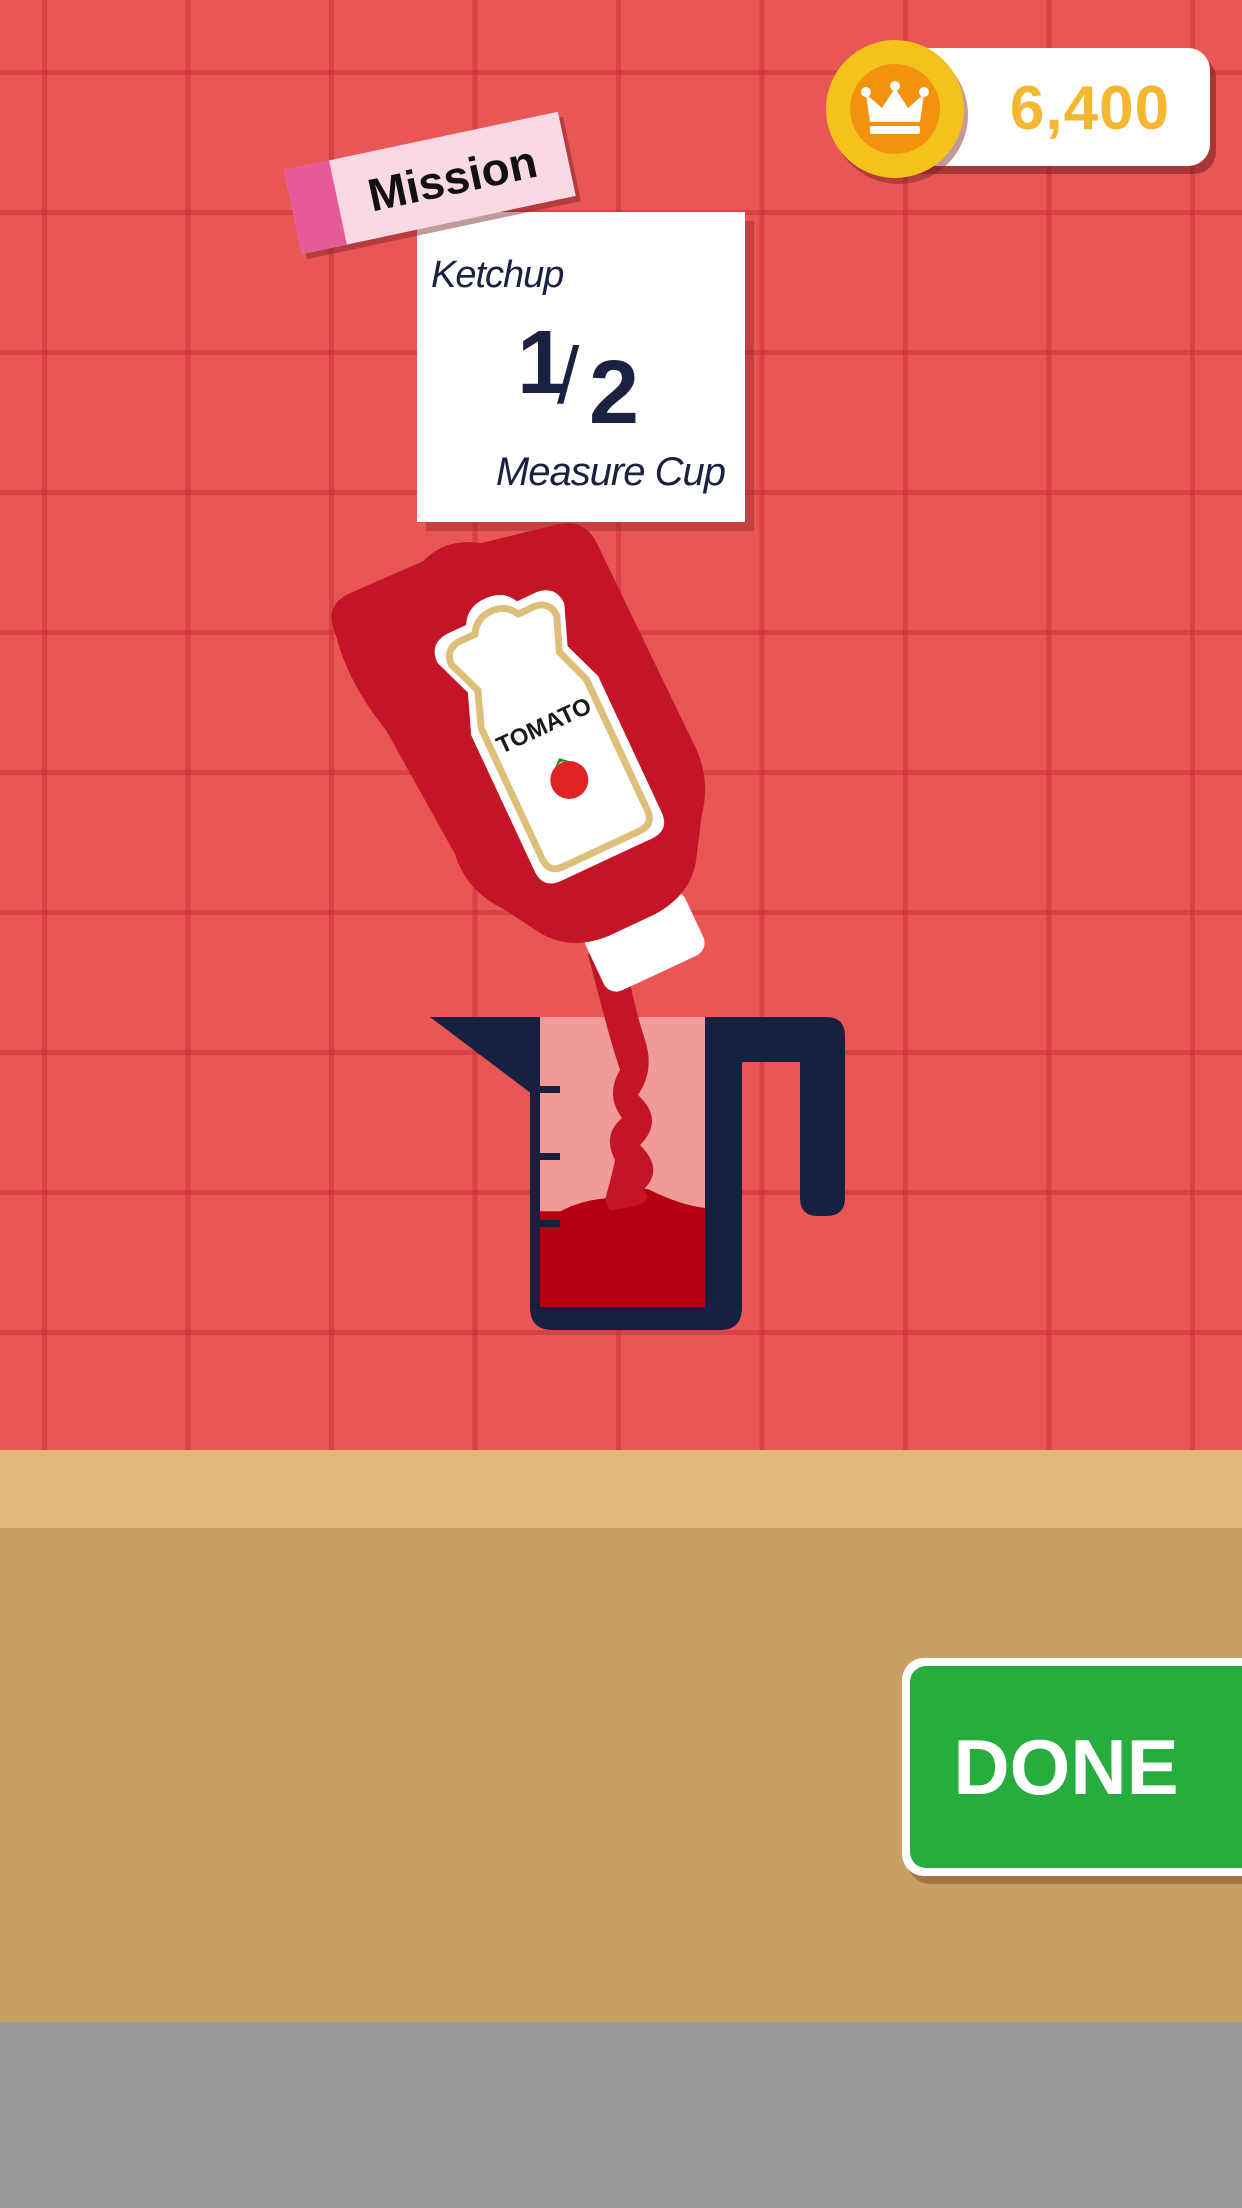 The width and height of the screenshot is (1242, 2208). I want to click on floor, so click(621, 2115).